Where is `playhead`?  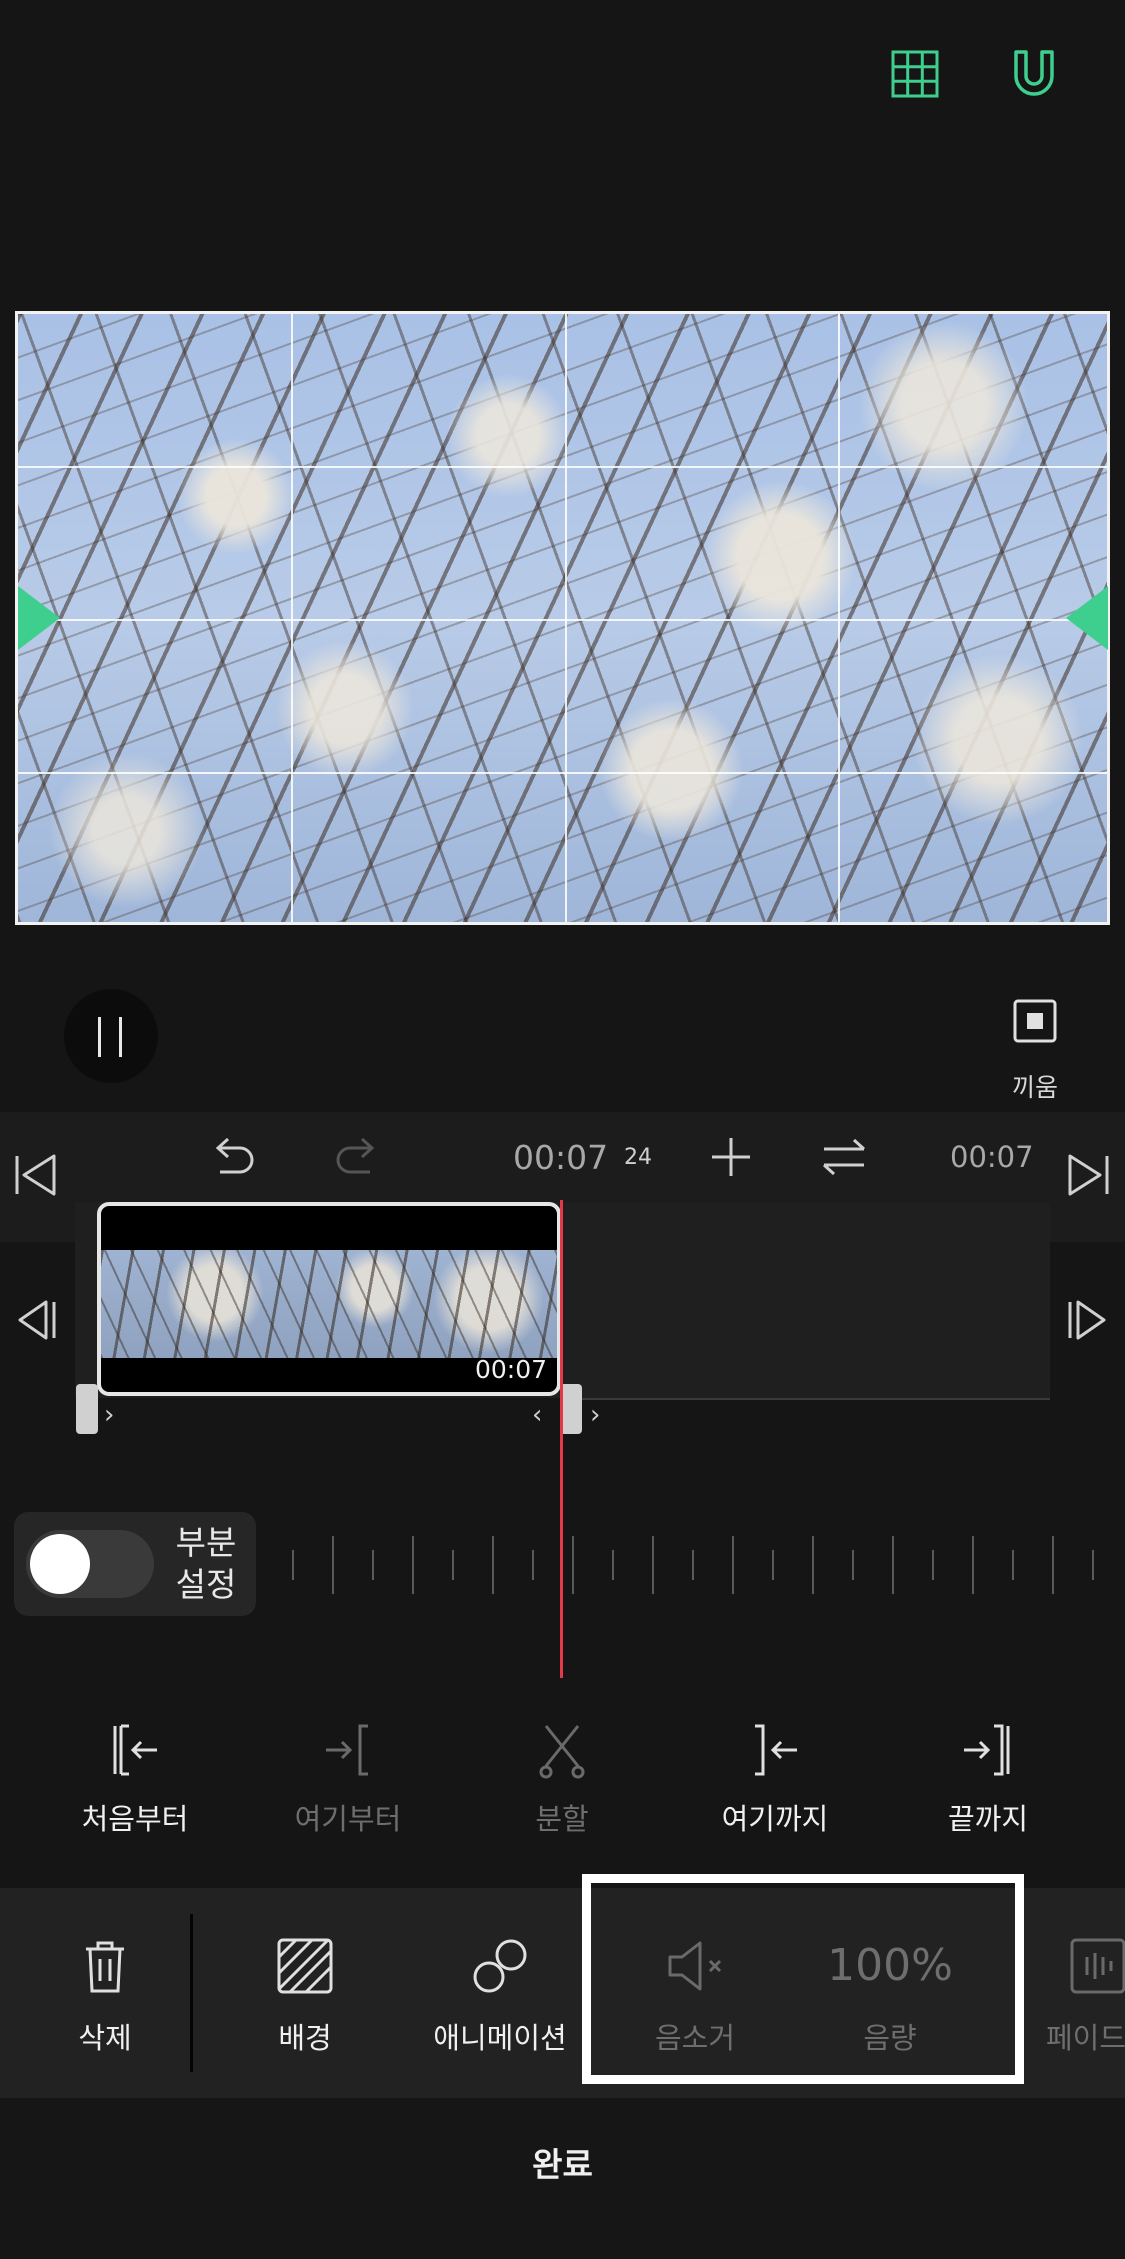 playhead is located at coordinates (561, 1439).